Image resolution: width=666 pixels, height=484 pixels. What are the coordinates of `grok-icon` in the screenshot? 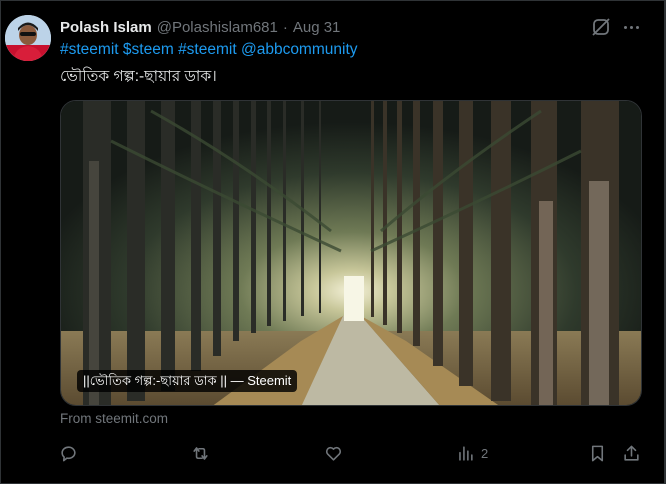 It's located at (601, 27).